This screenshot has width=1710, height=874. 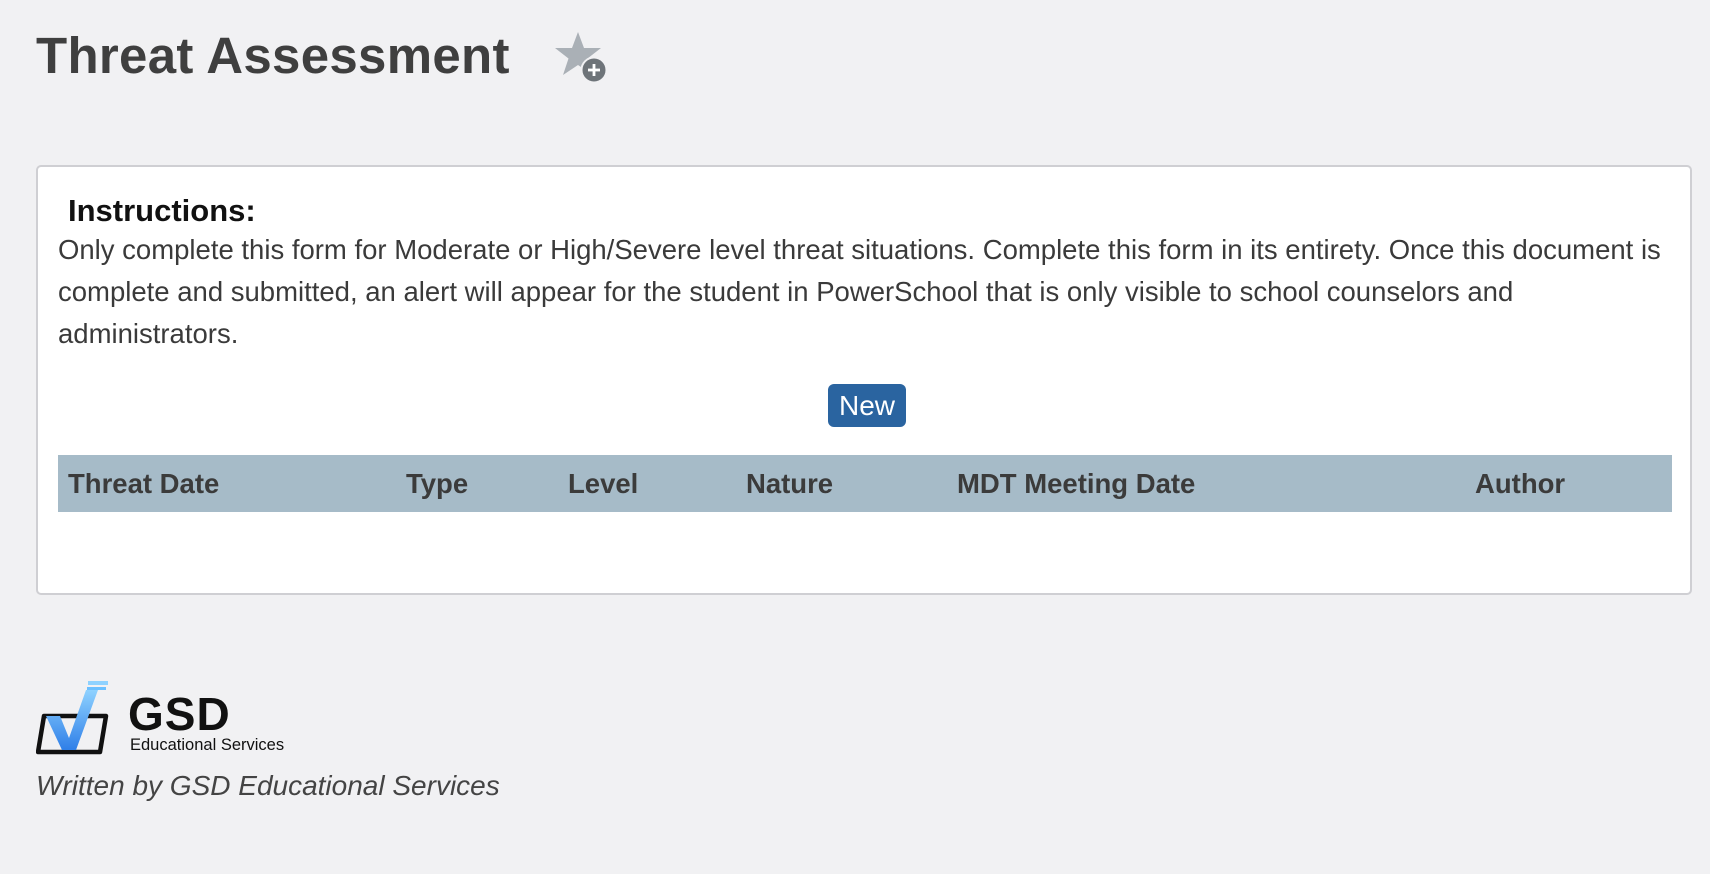 I want to click on logo-sub-text: Educational Services, so click(x=207, y=745).